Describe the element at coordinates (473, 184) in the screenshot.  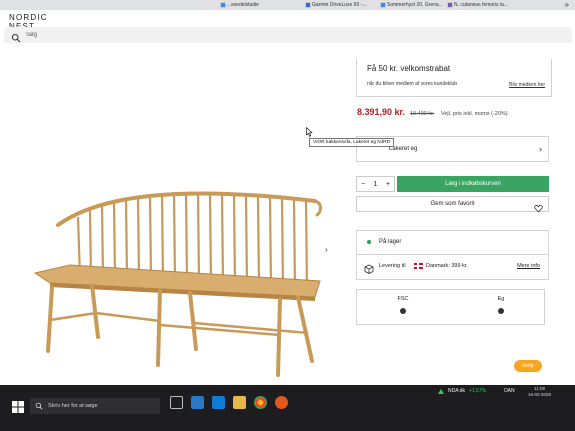
I see `add-to-cart-button: Læg i indkøbskurven` at that location.